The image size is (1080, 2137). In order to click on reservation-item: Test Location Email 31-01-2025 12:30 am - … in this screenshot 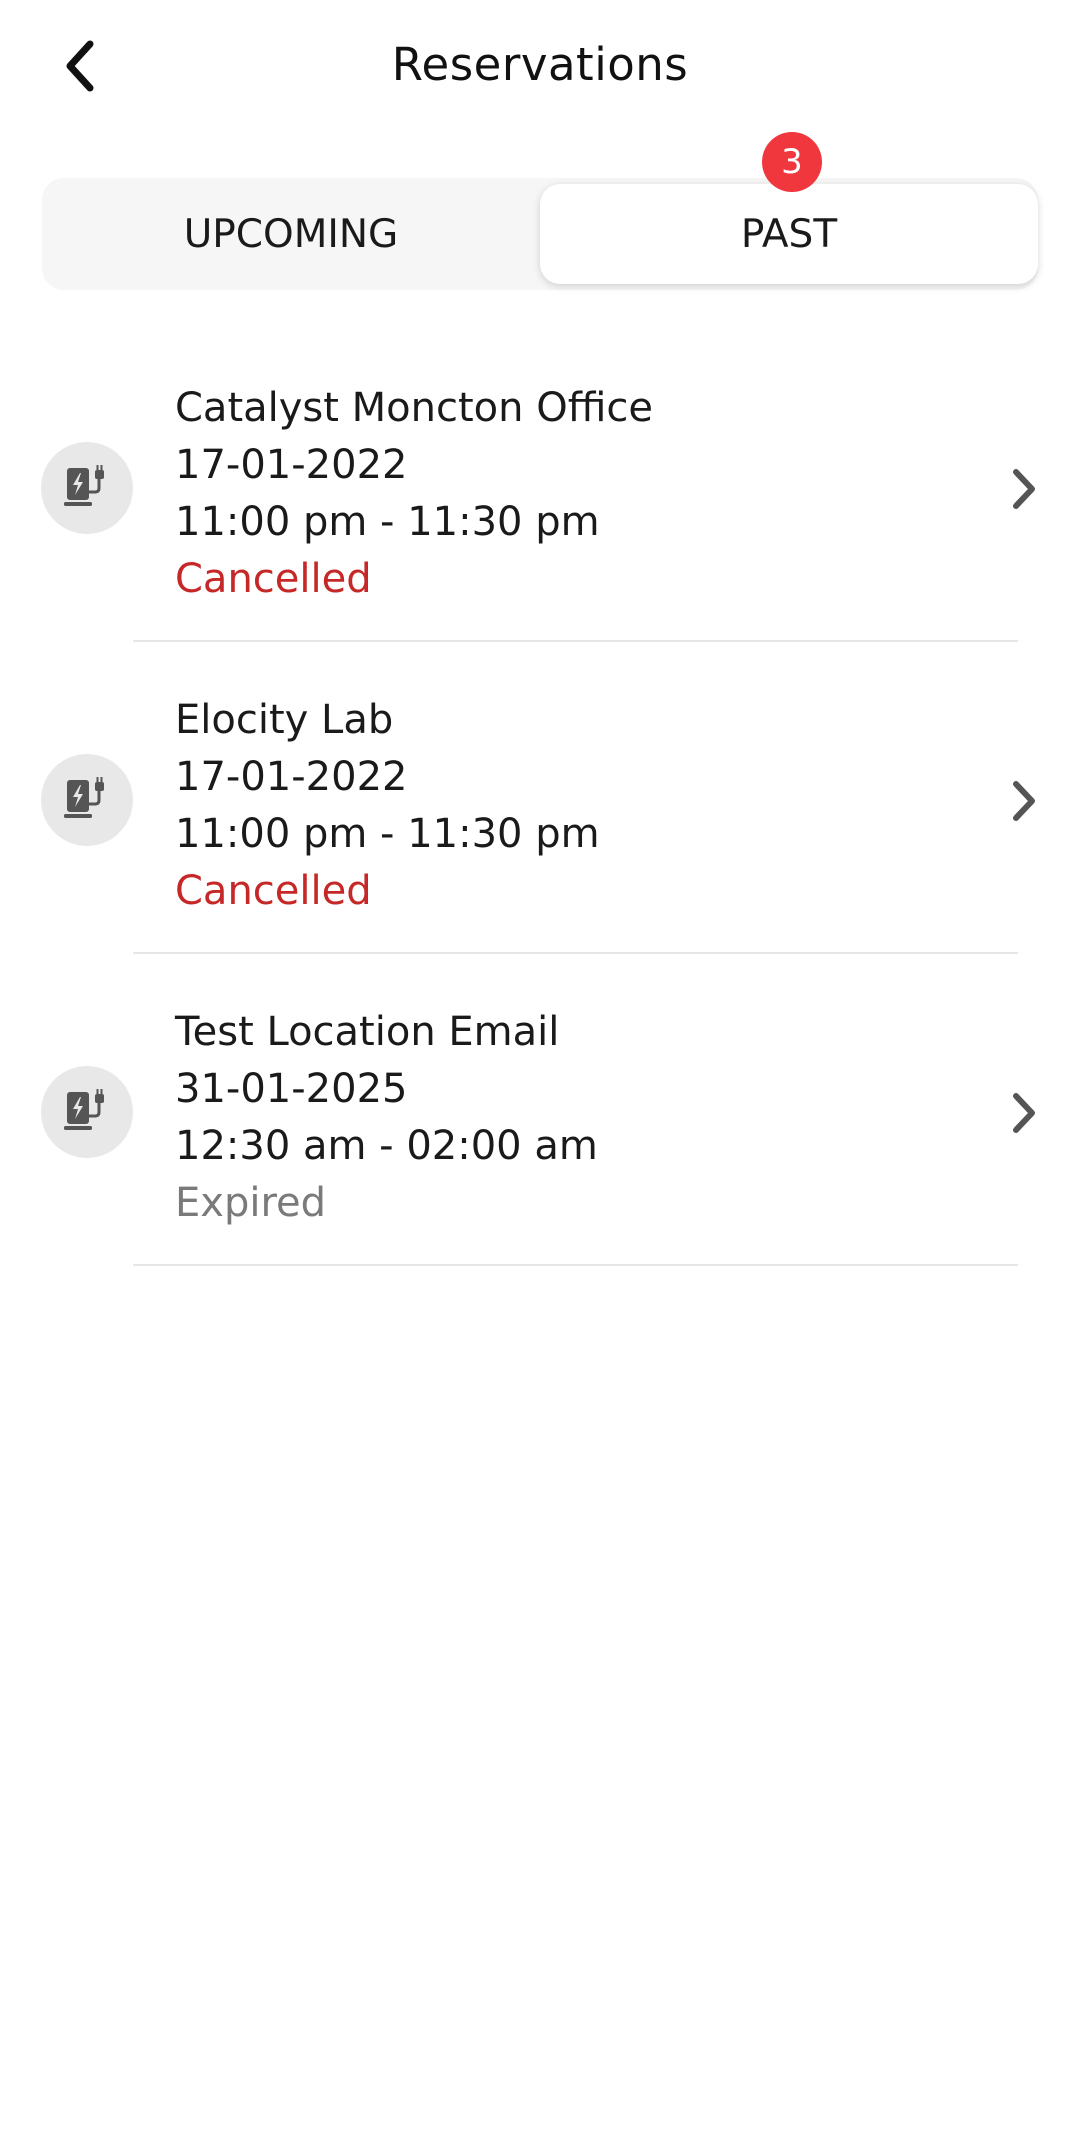, I will do `click(540, 1110)`.